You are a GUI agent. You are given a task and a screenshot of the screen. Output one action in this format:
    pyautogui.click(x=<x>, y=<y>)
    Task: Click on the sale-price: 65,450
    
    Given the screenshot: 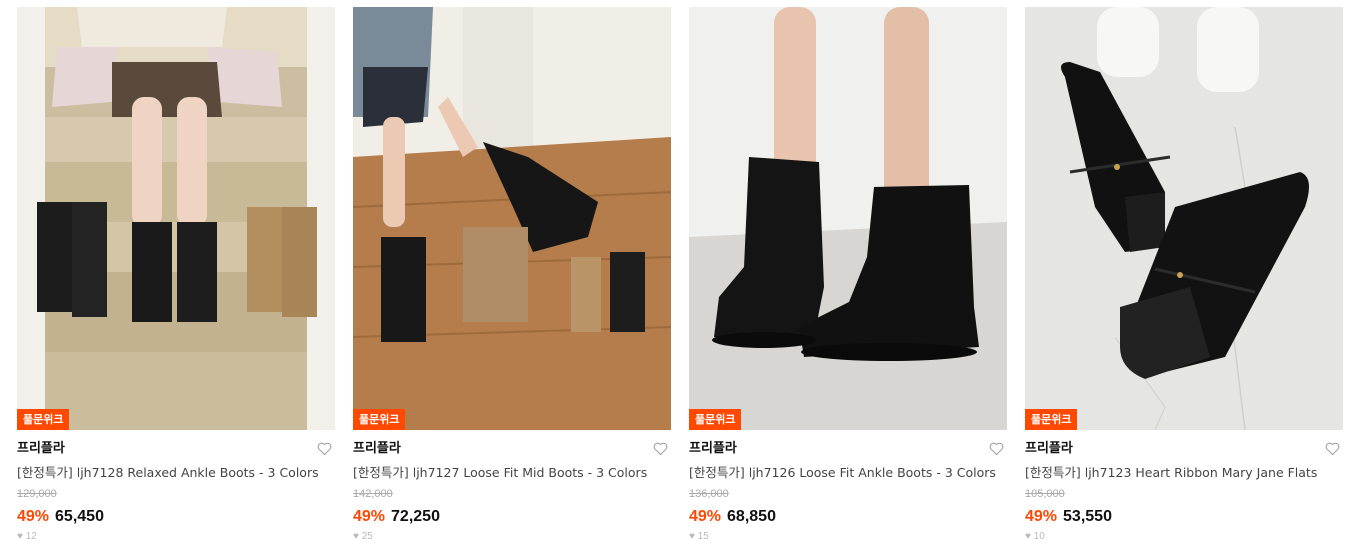 What is the action you would take?
    pyautogui.click(x=79, y=516)
    